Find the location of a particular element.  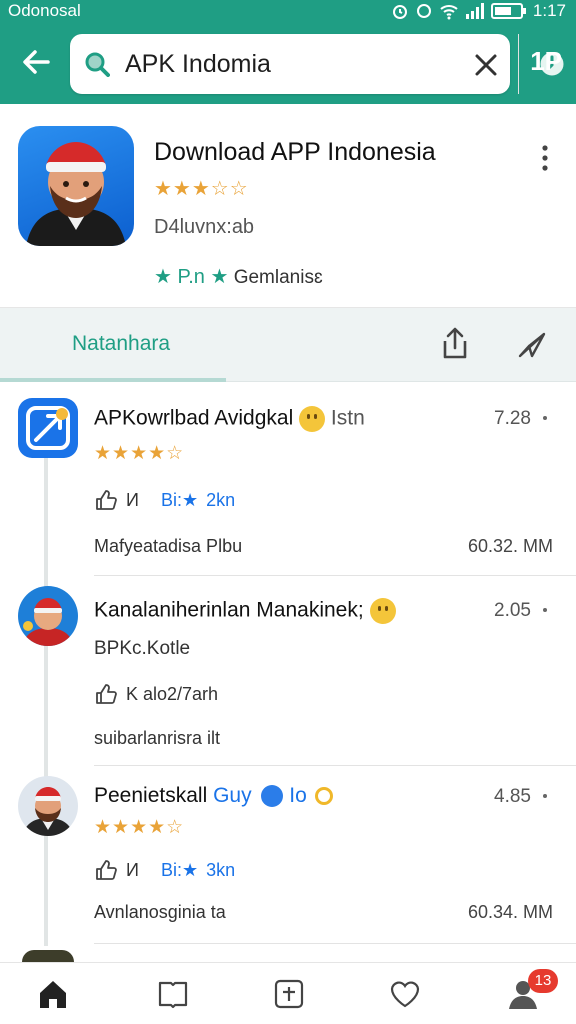

item-title: APKowrlbad Avidgkal Istn is located at coordinates (229, 419).